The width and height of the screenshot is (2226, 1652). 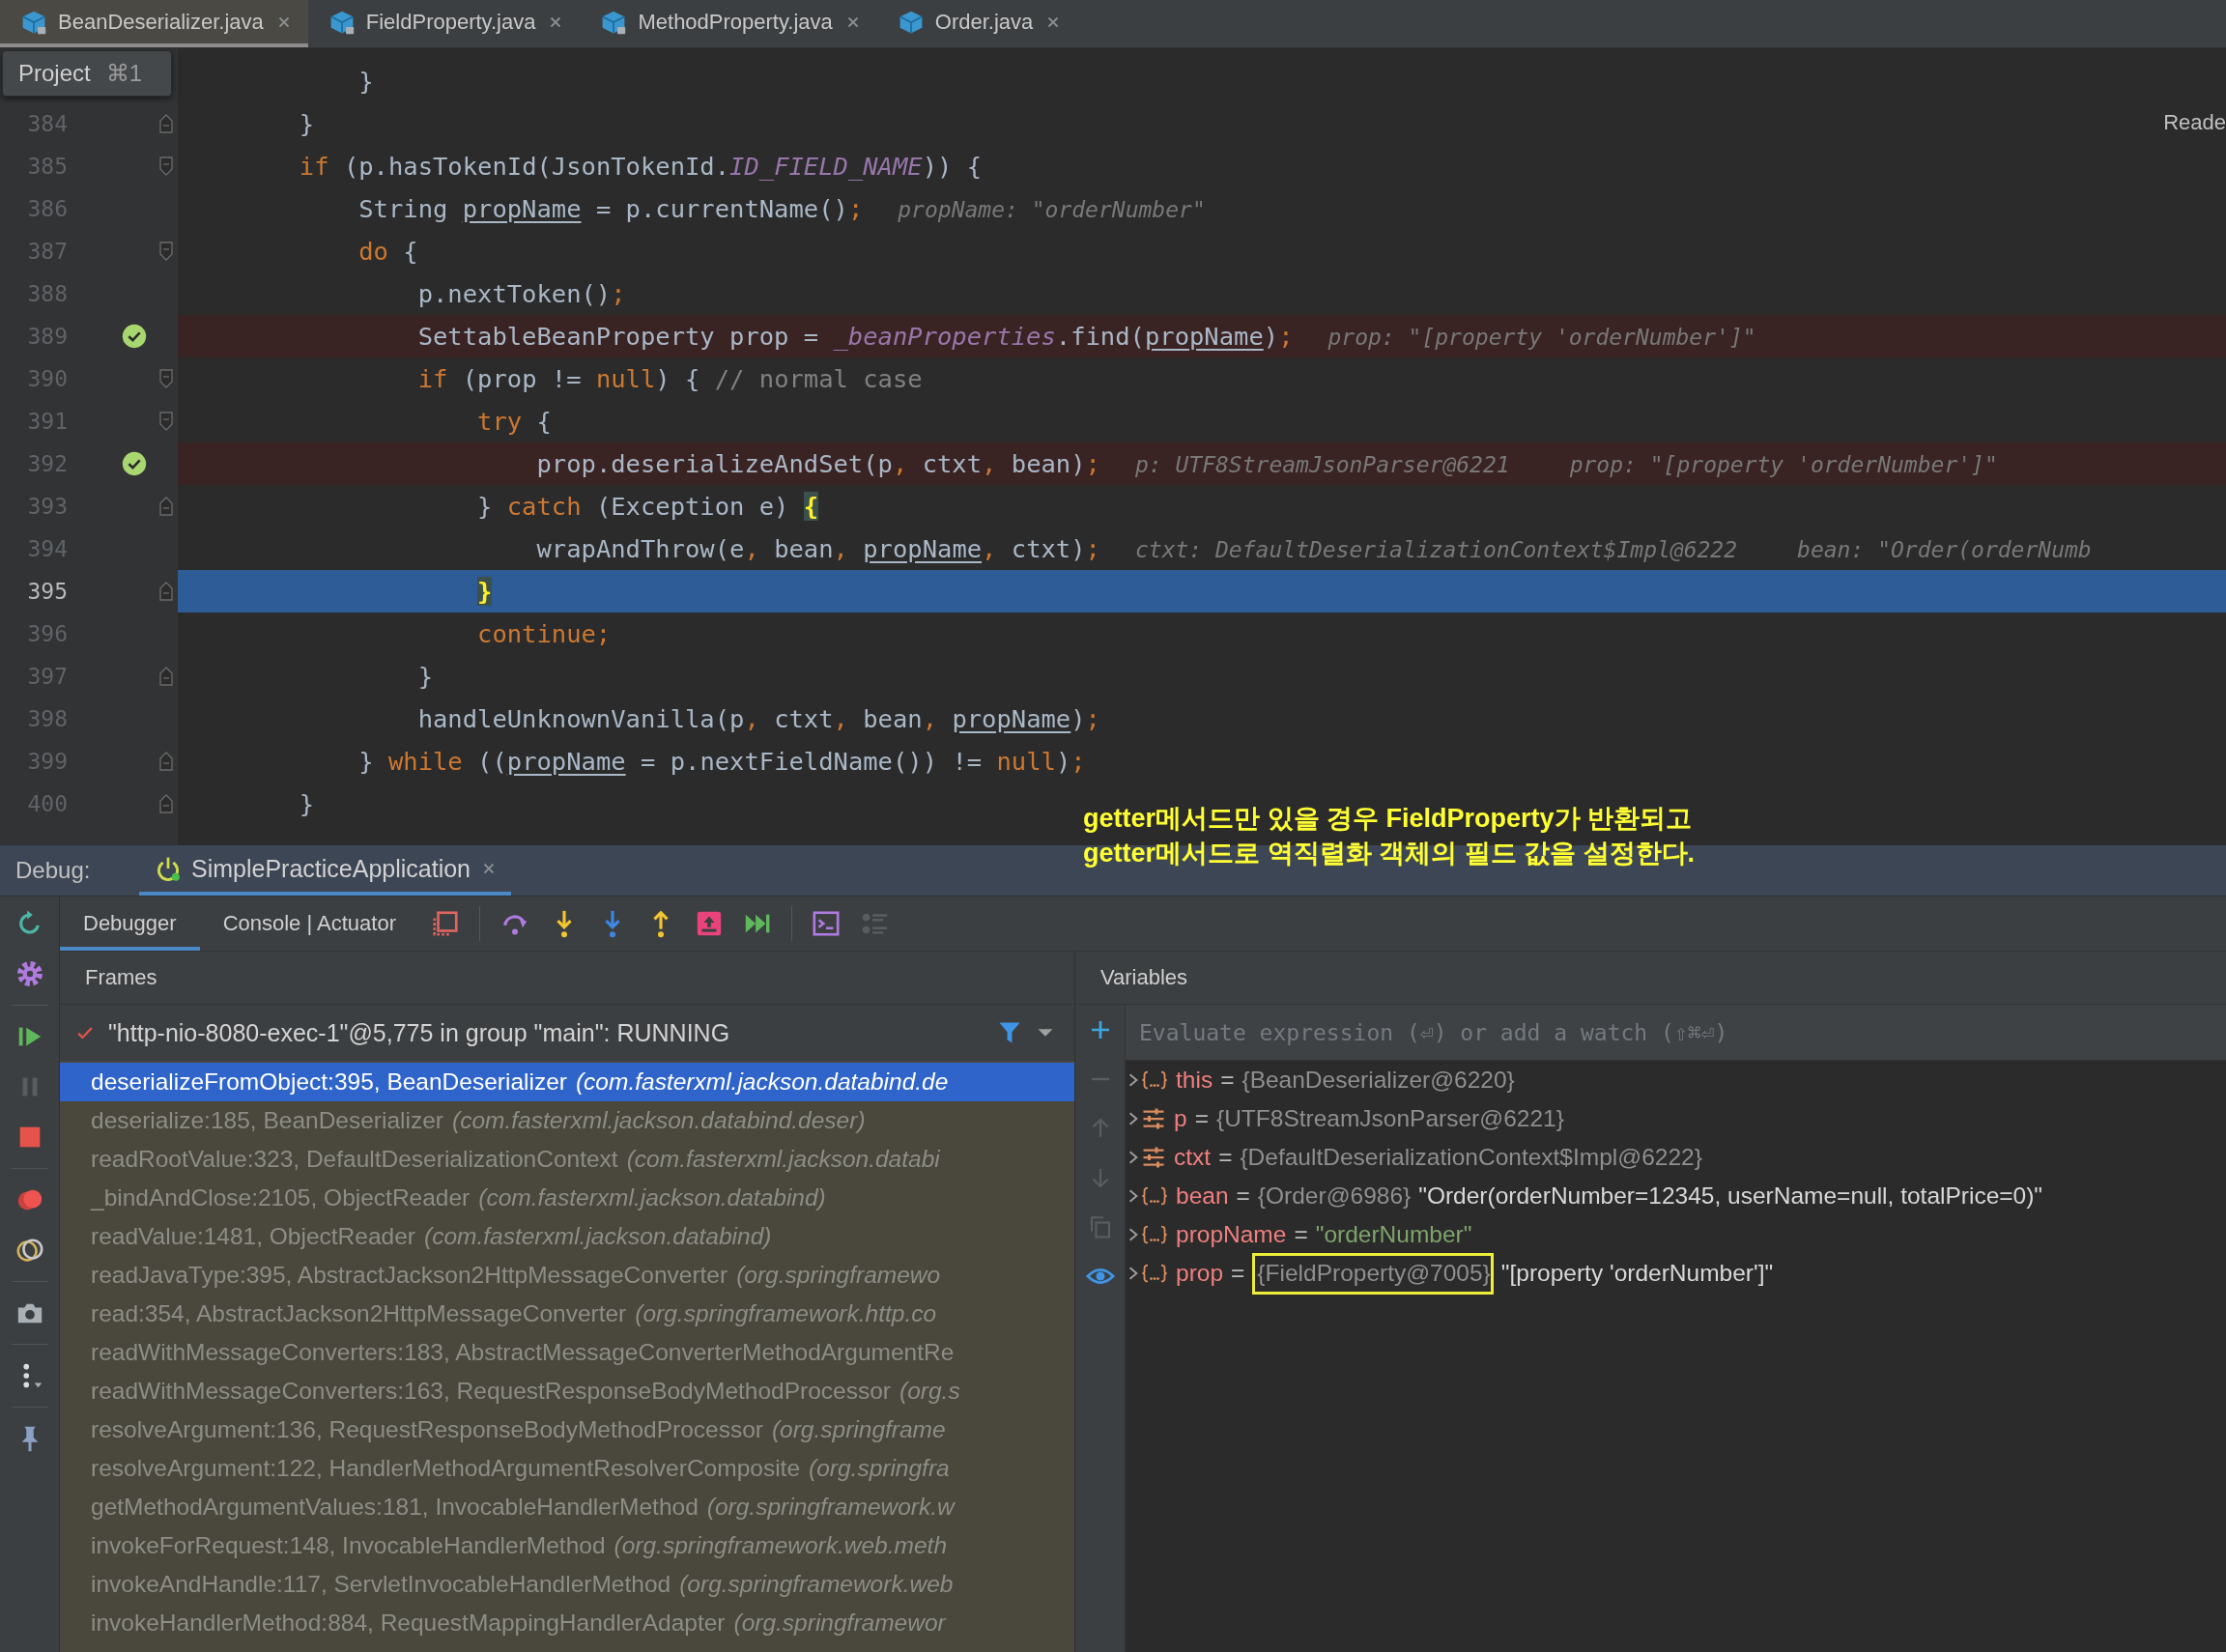 What do you see at coordinates (124, 73) in the screenshot?
I see `shortcut-label: ⌘1` at bounding box center [124, 73].